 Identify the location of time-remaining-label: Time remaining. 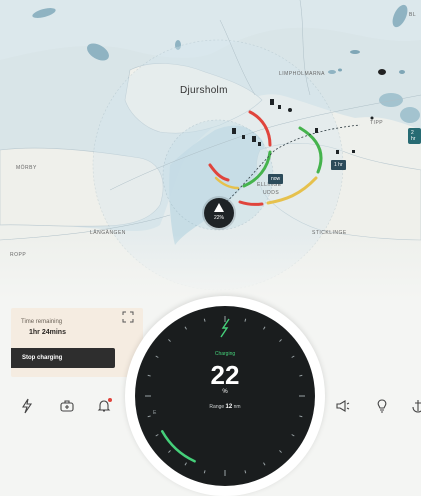
(42, 322).